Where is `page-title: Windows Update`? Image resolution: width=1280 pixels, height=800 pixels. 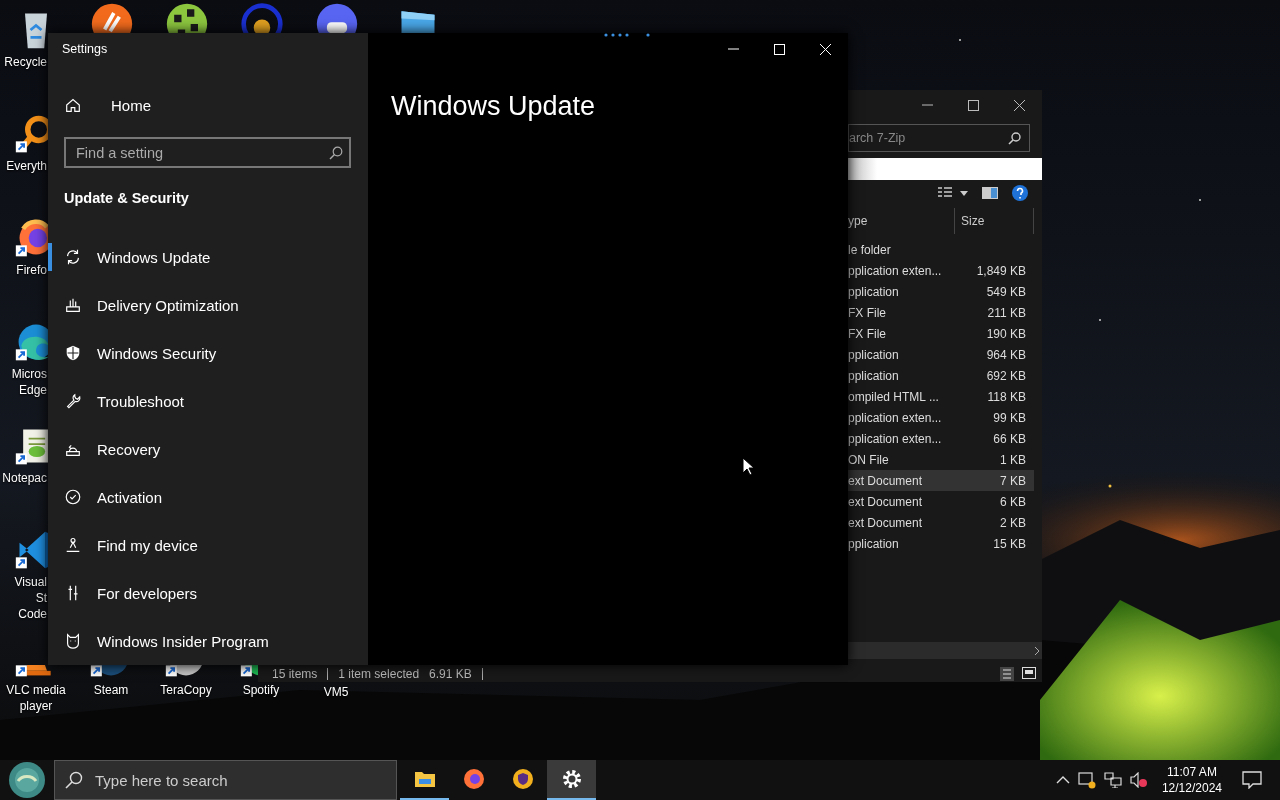 page-title: Windows Update is located at coordinates (493, 106).